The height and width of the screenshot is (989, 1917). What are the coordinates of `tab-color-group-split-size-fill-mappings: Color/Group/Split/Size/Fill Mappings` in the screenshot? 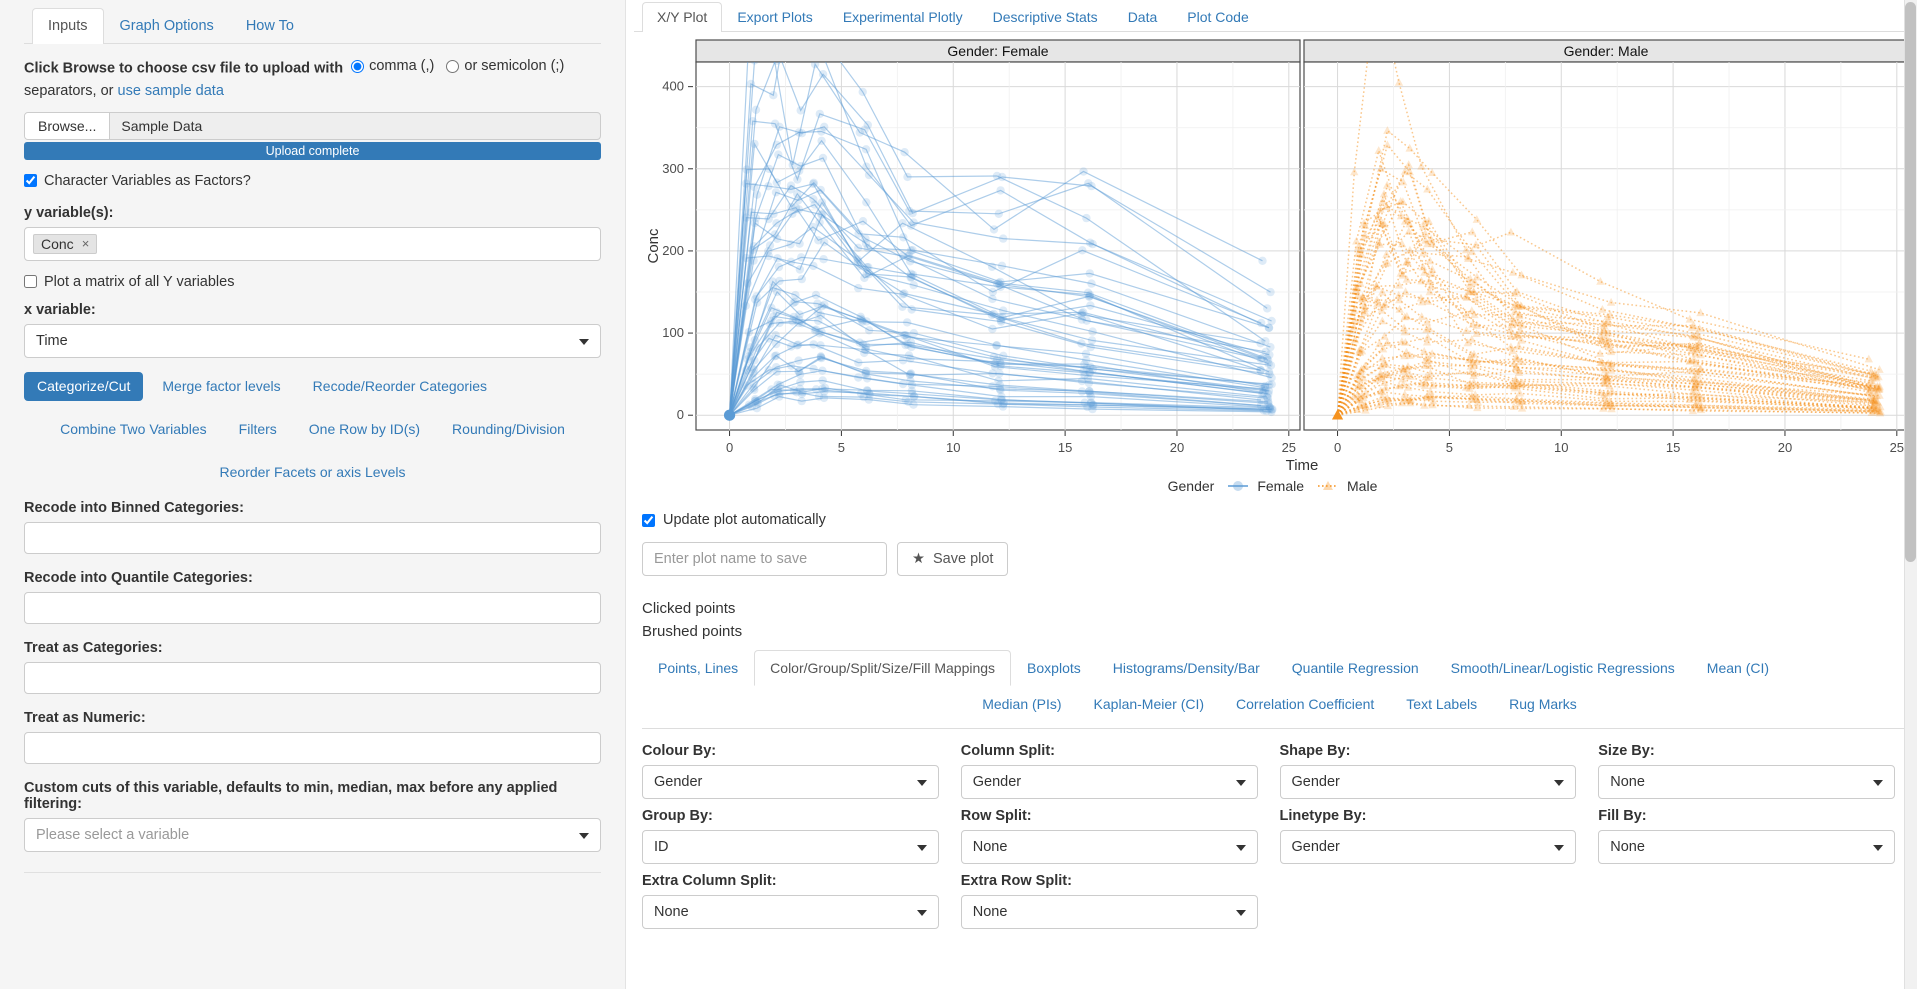 It's located at (883, 668).